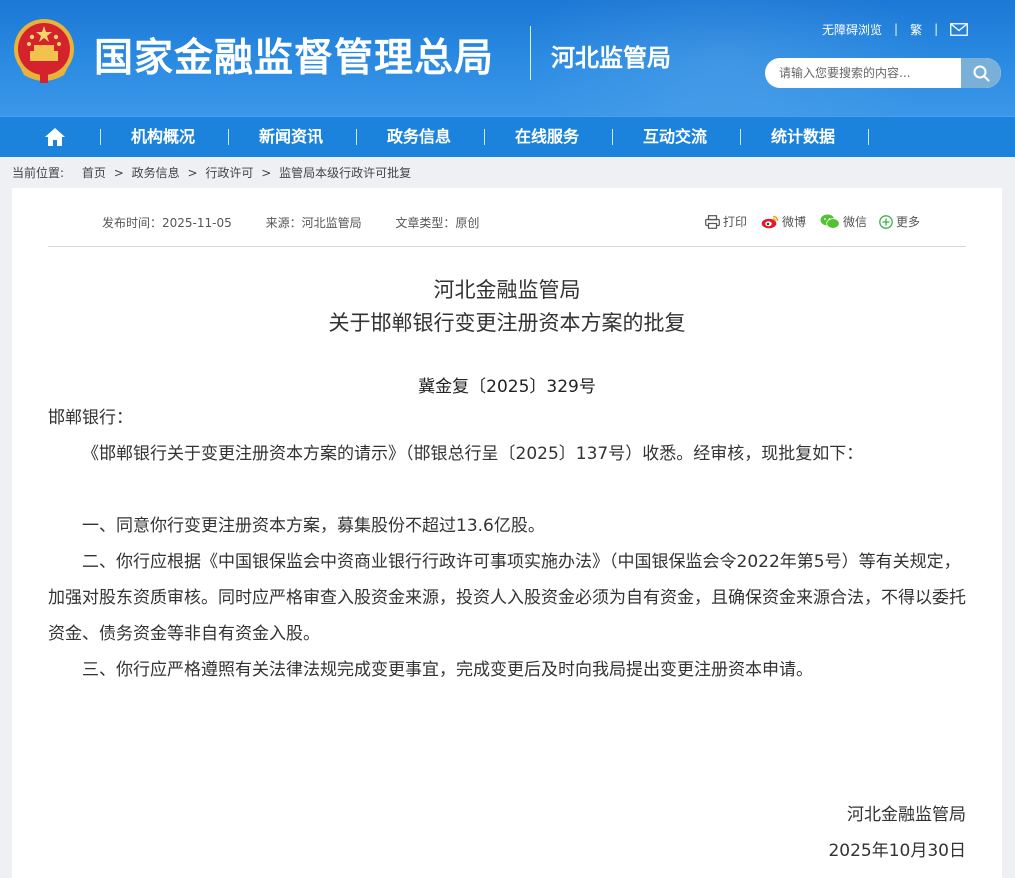 This screenshot has width=1015, height=878. I want to click on main-nav: 机构概况 新闻资讯 政务信息 在线服务 互动交流 统计数据, so click(507, 136).